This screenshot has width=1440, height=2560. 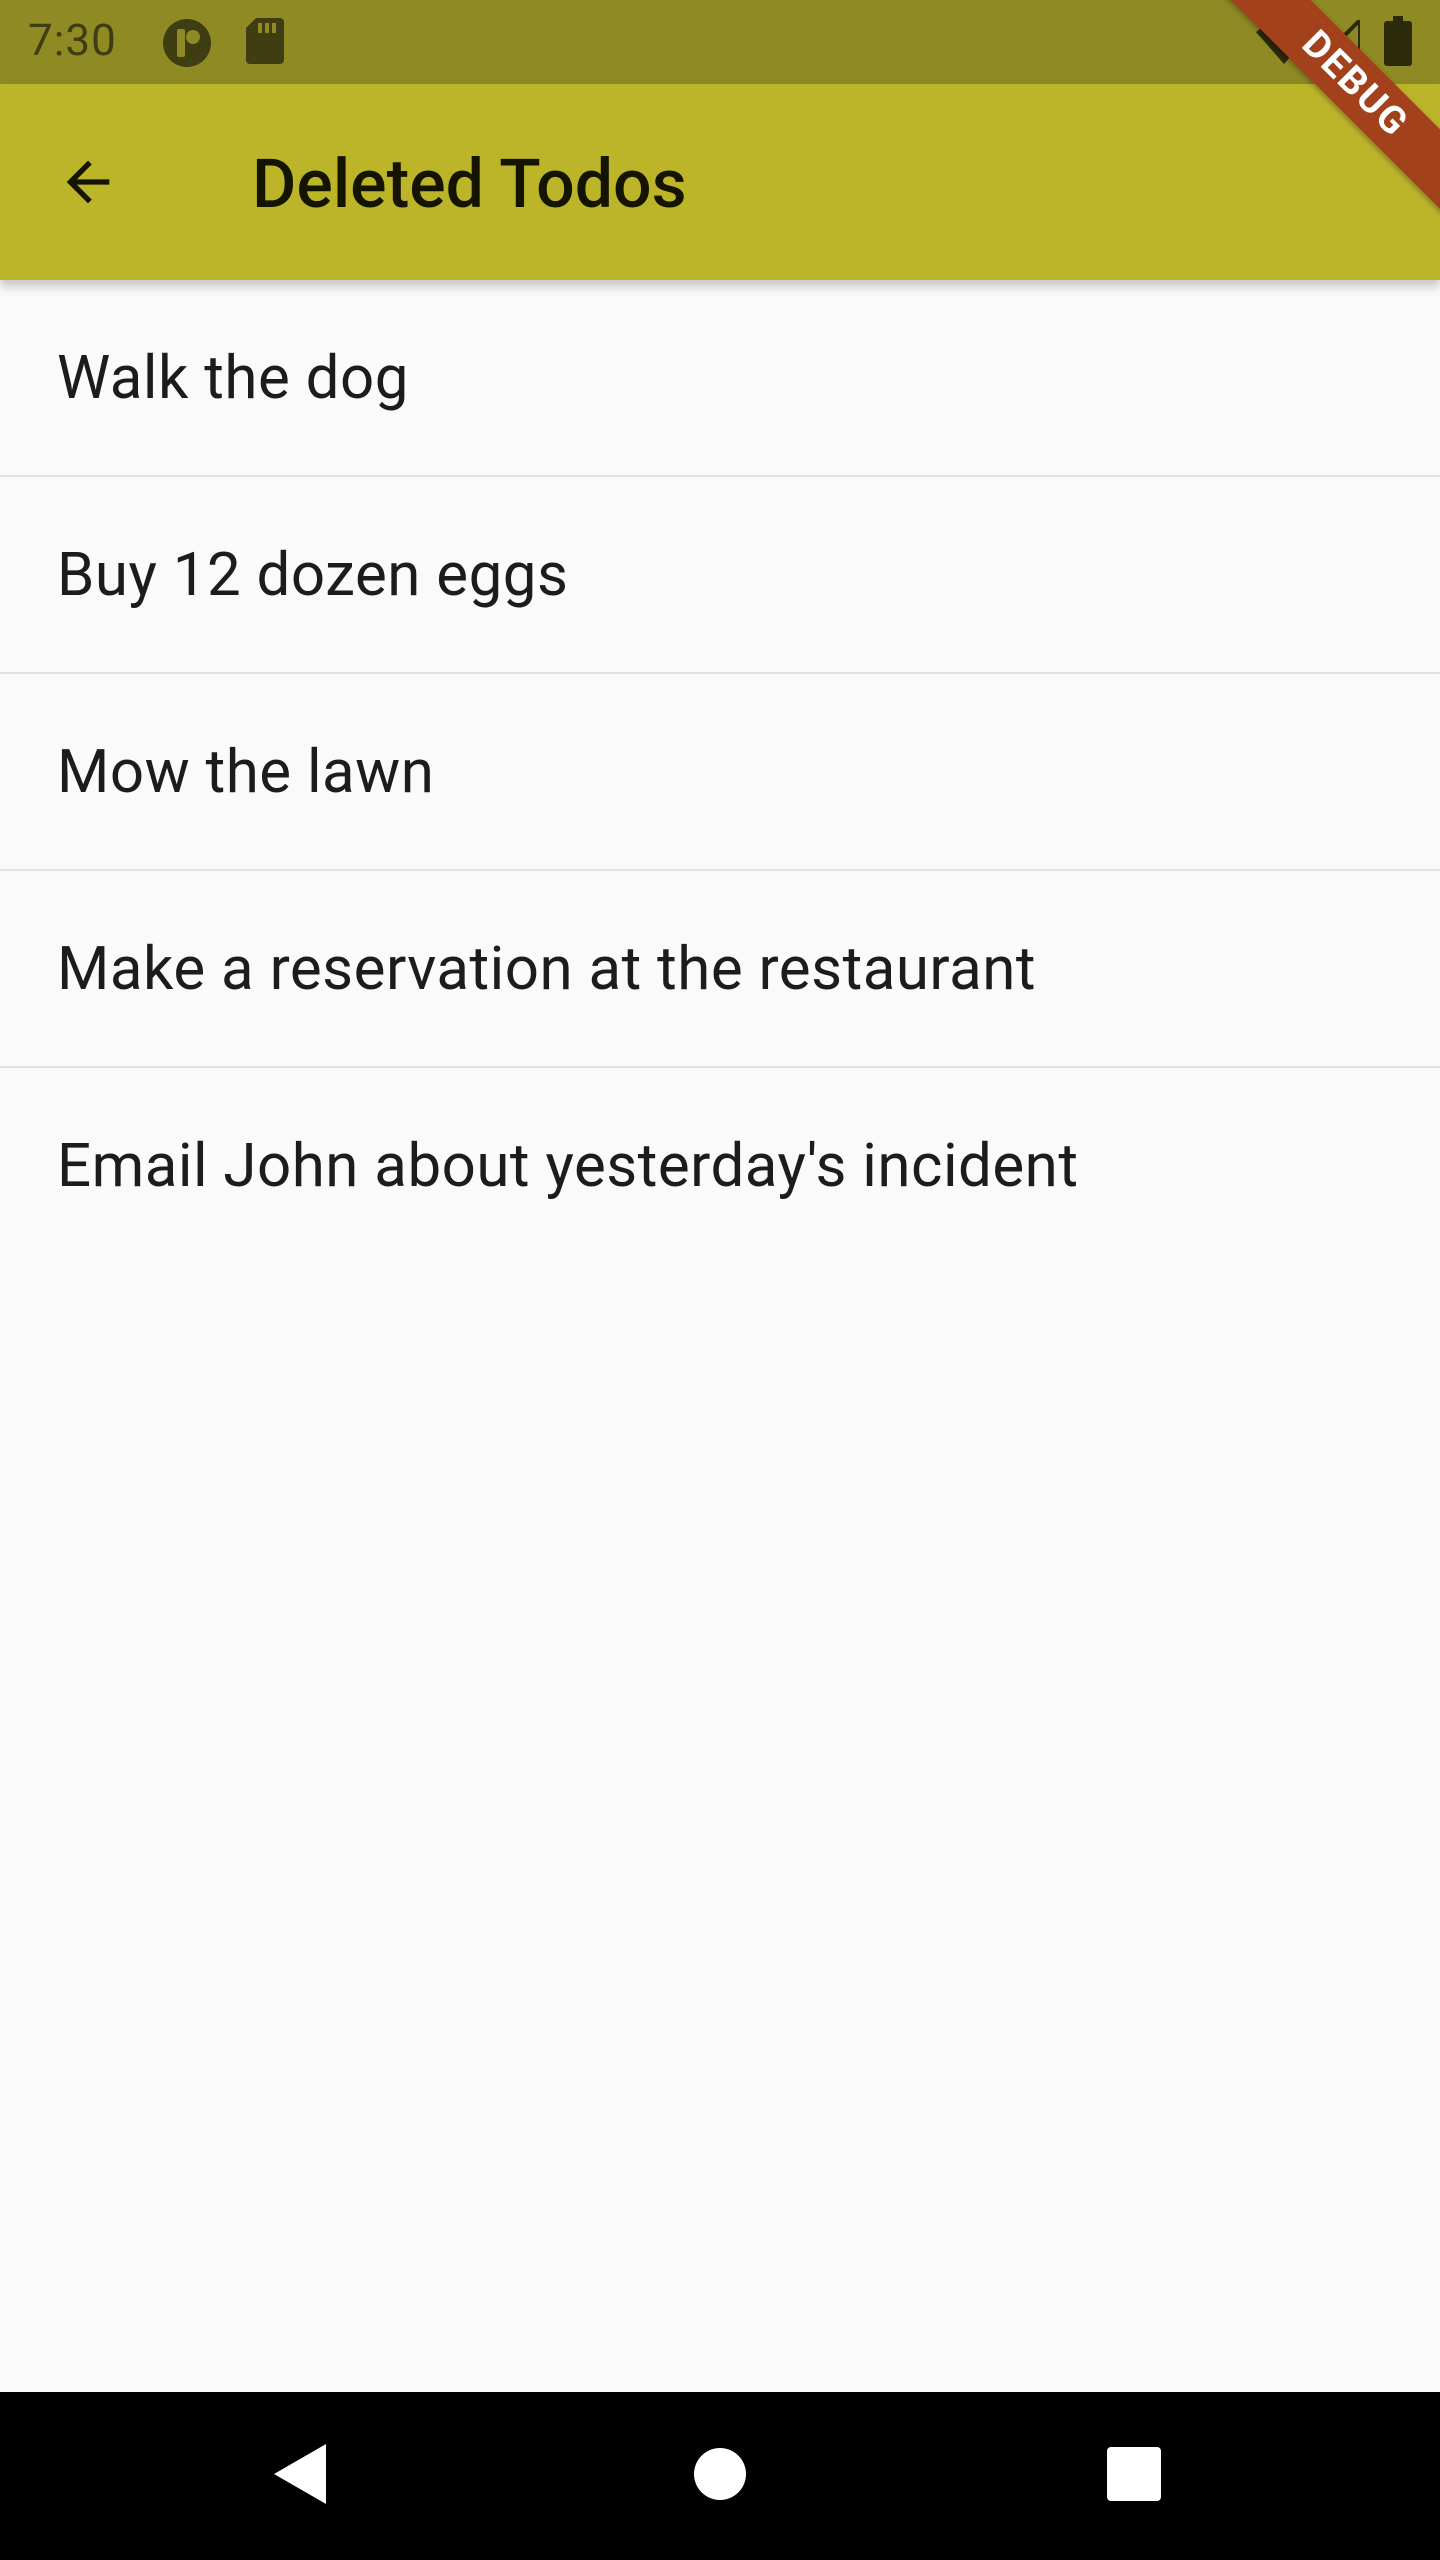 I want to click on status-time: 7:30, so click(x=72, y=40).